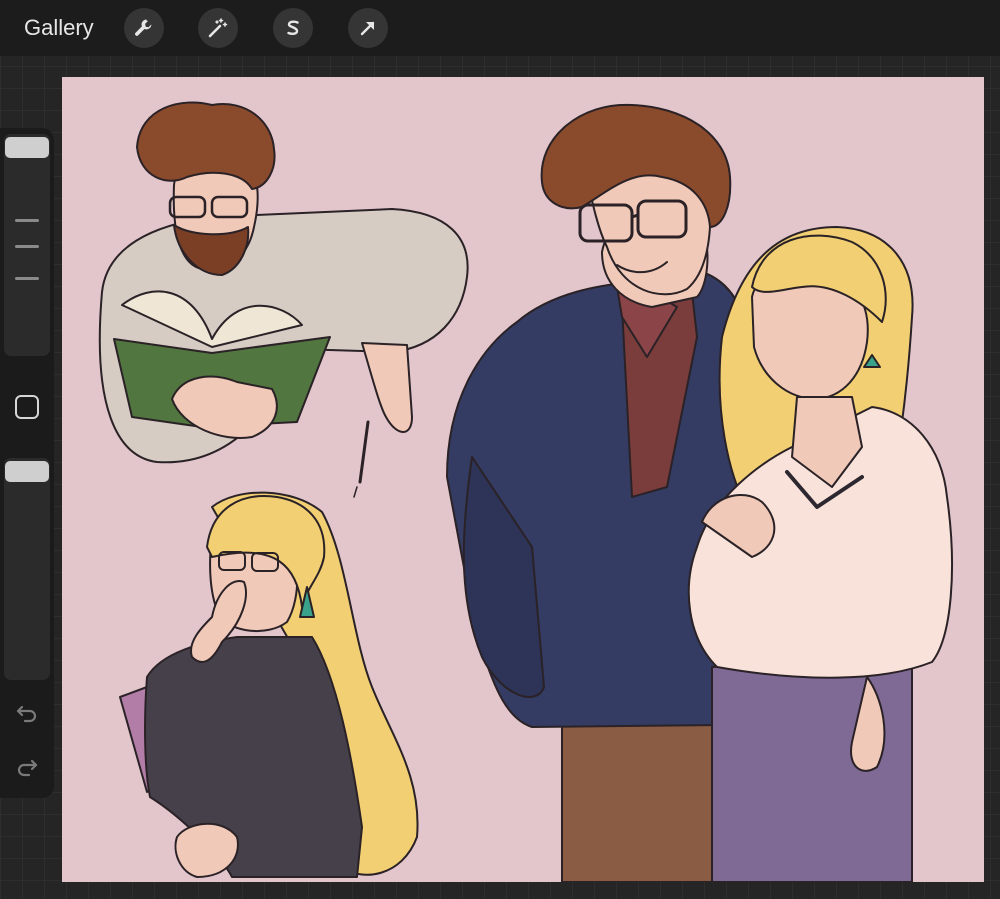  Describe the element at coordinates (27, 569) in the screenshot. I see `opacity-slider` at that location.